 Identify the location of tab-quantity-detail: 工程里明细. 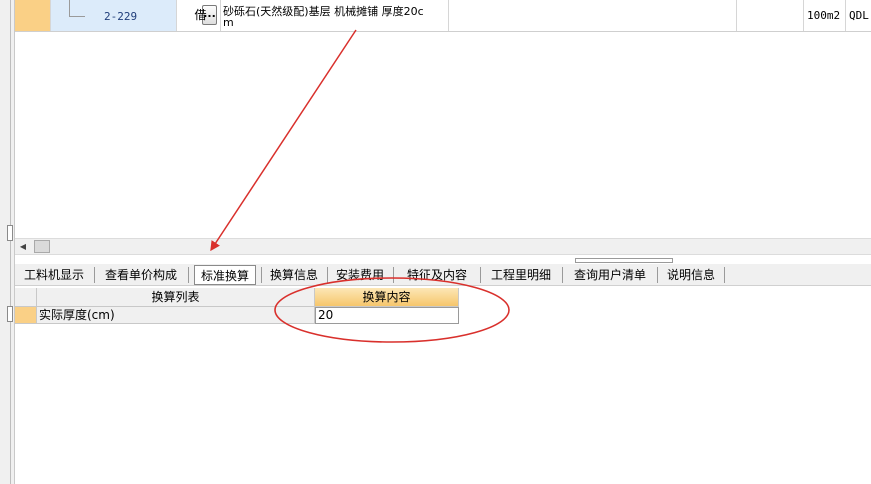
(521, 275).